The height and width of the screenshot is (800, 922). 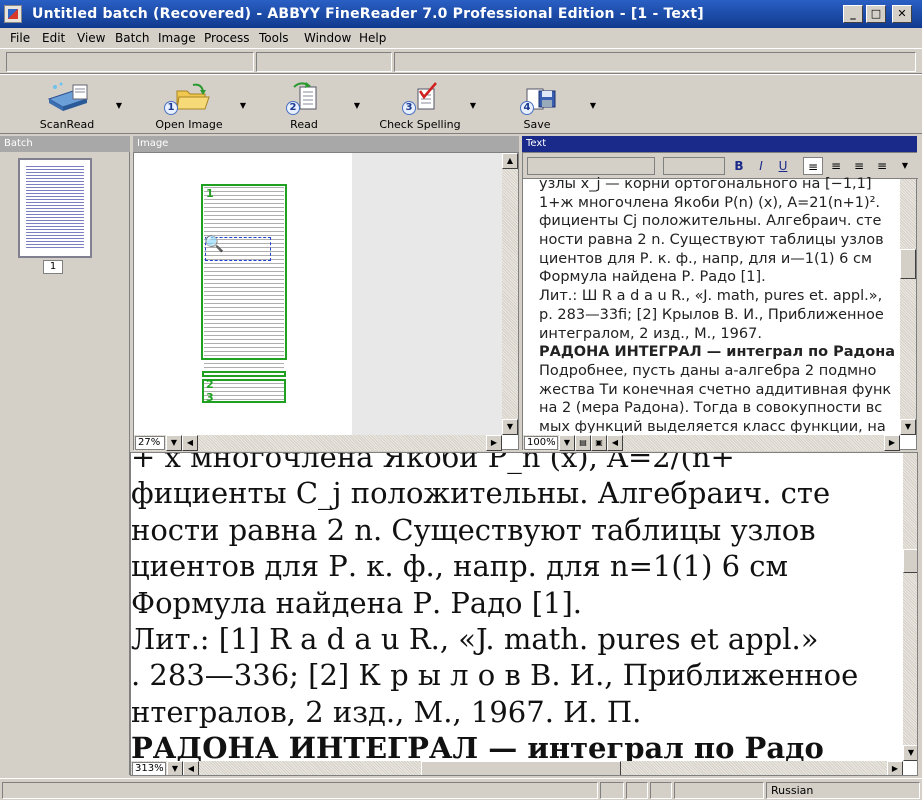 I want to click on text-block-2-header, so click(x=244, y=374).